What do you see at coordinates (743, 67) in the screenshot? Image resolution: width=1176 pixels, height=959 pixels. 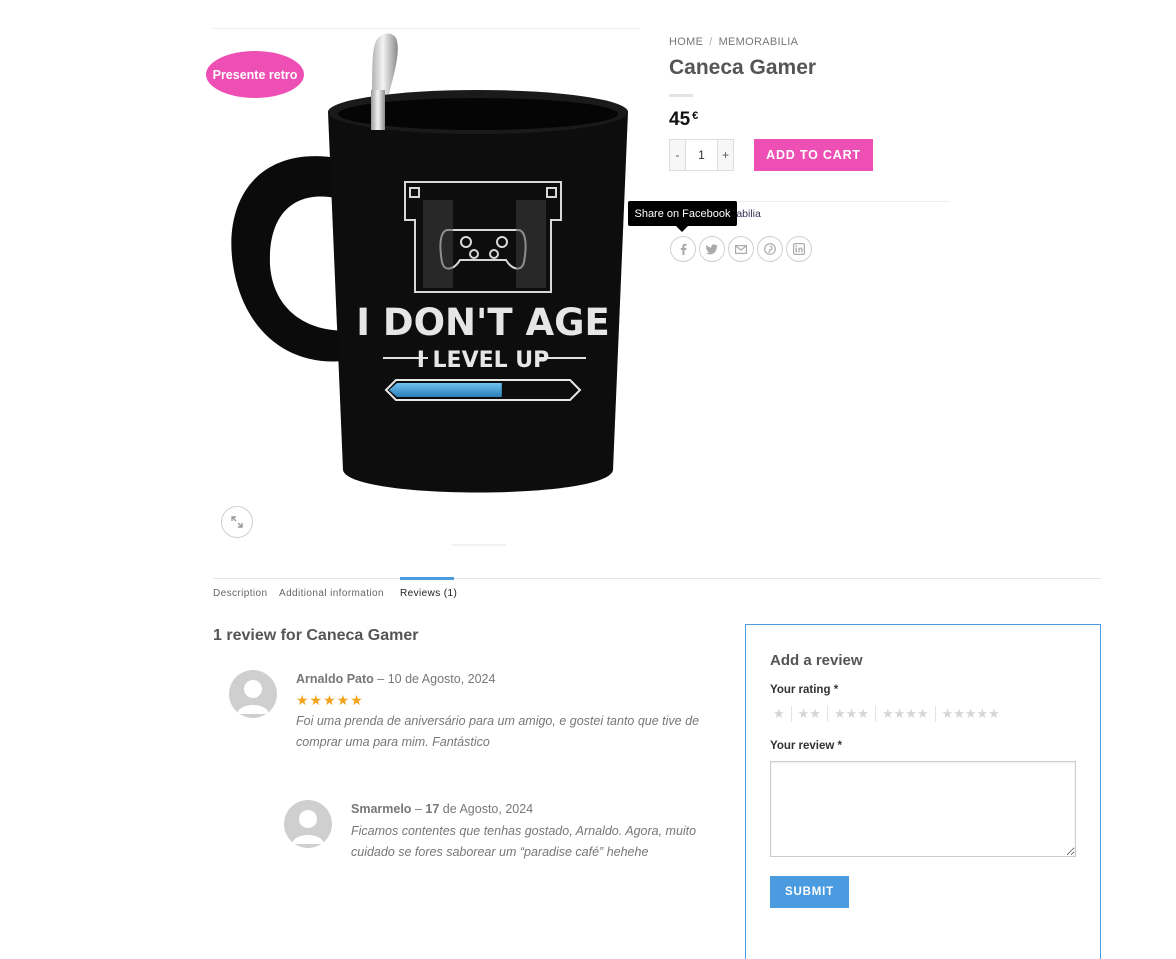 I see `product-title: Caneca Gamer` at bounding box center [743, 67].